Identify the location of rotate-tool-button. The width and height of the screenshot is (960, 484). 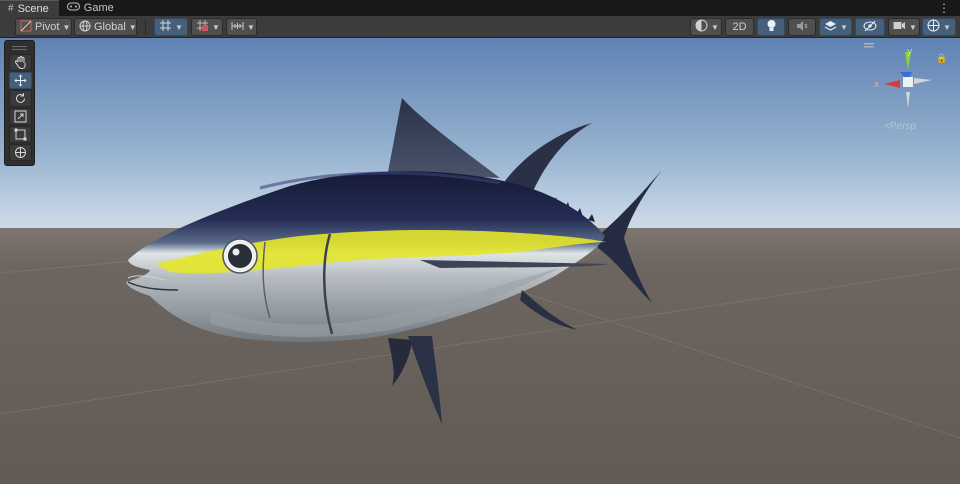
(20, 98).